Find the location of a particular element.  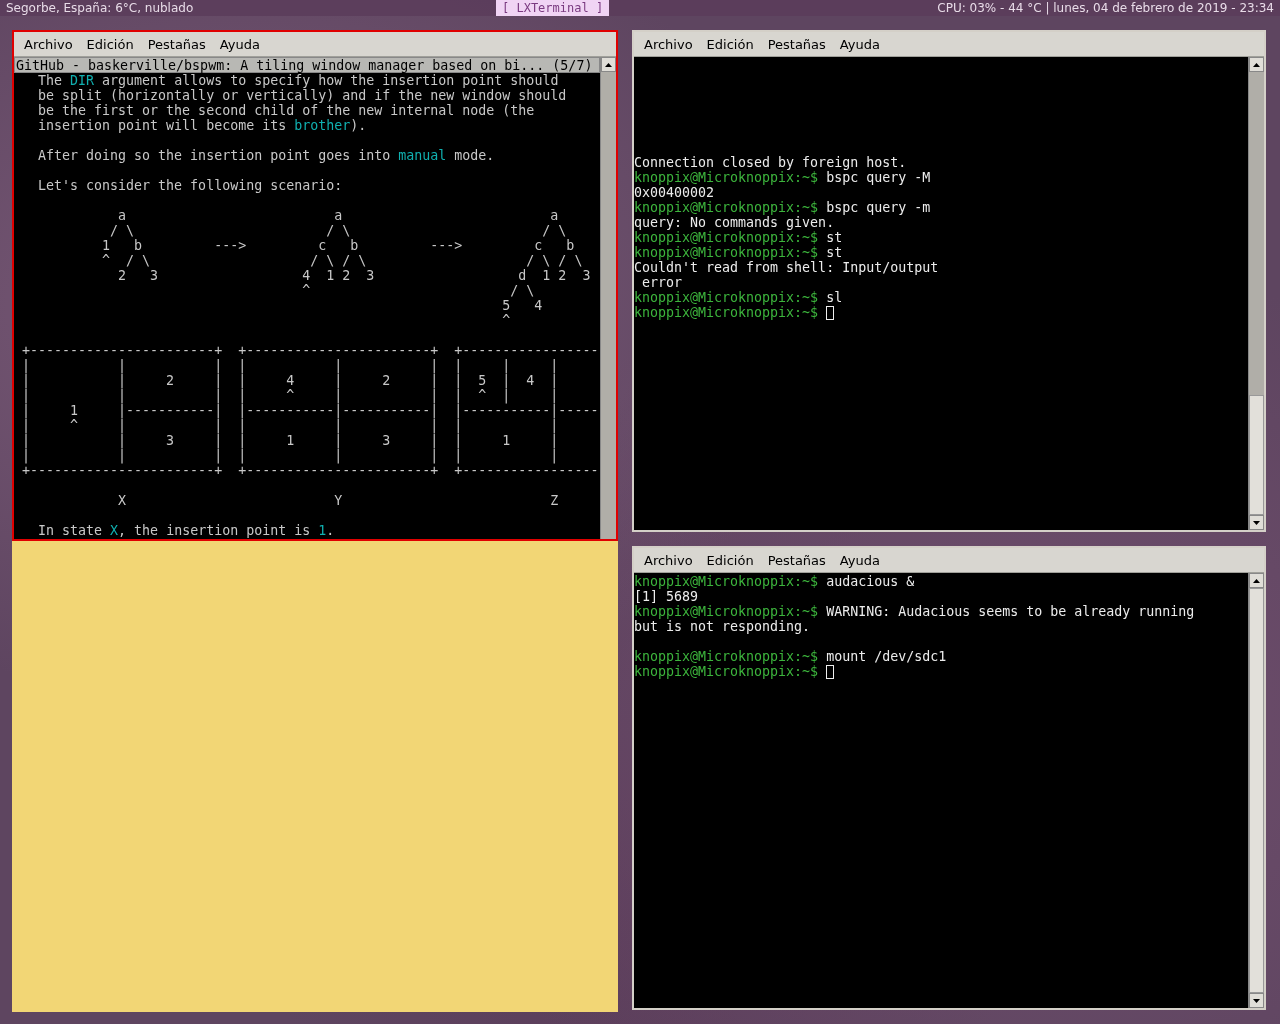

terminal-line: query: No commands given. is located at coordinates (734, 222).